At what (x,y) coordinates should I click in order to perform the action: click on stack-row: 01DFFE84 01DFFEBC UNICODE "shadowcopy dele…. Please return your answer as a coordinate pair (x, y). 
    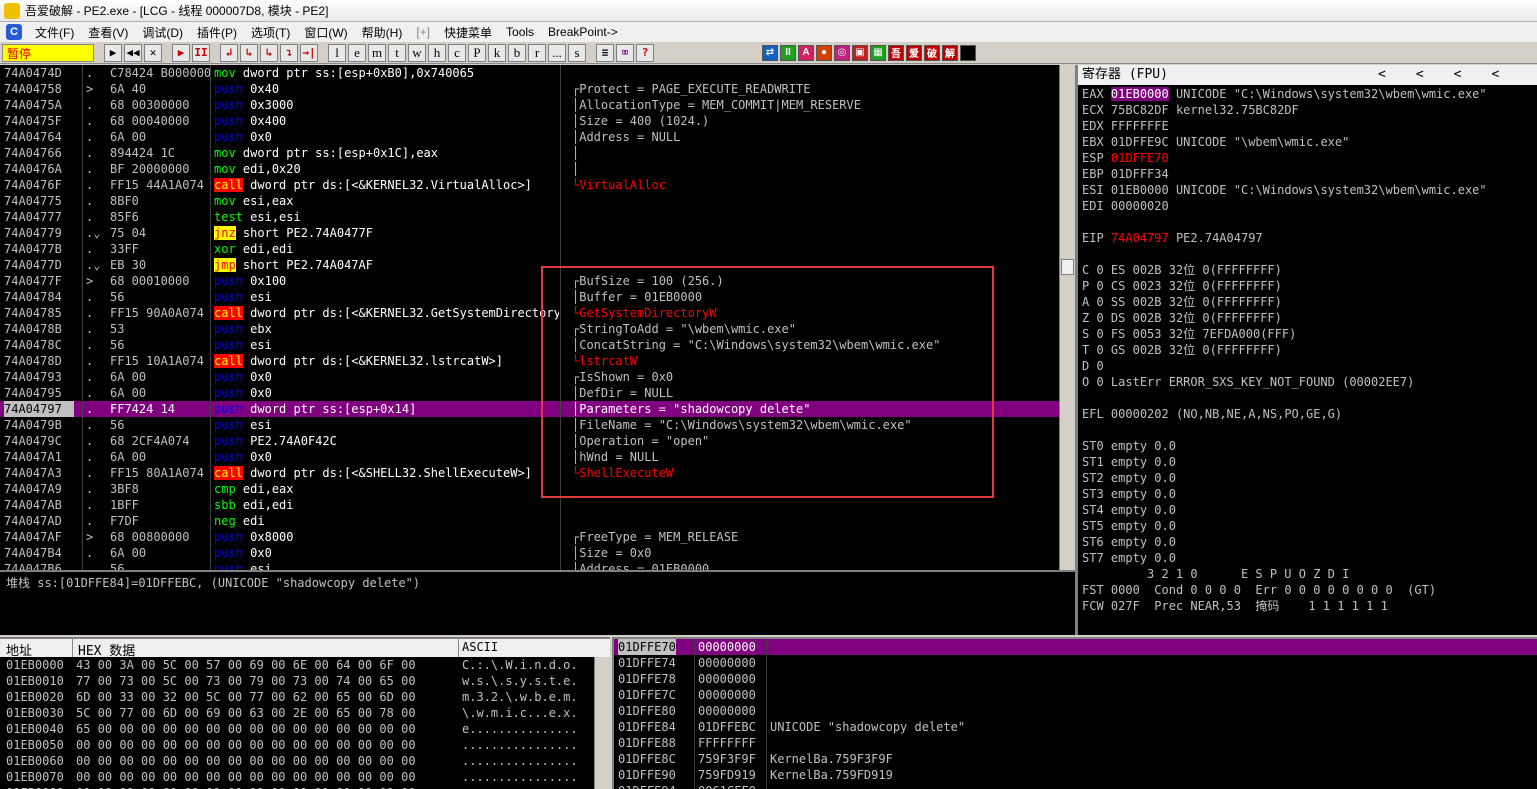
    Looking at the image, I should click on (1075, 727).